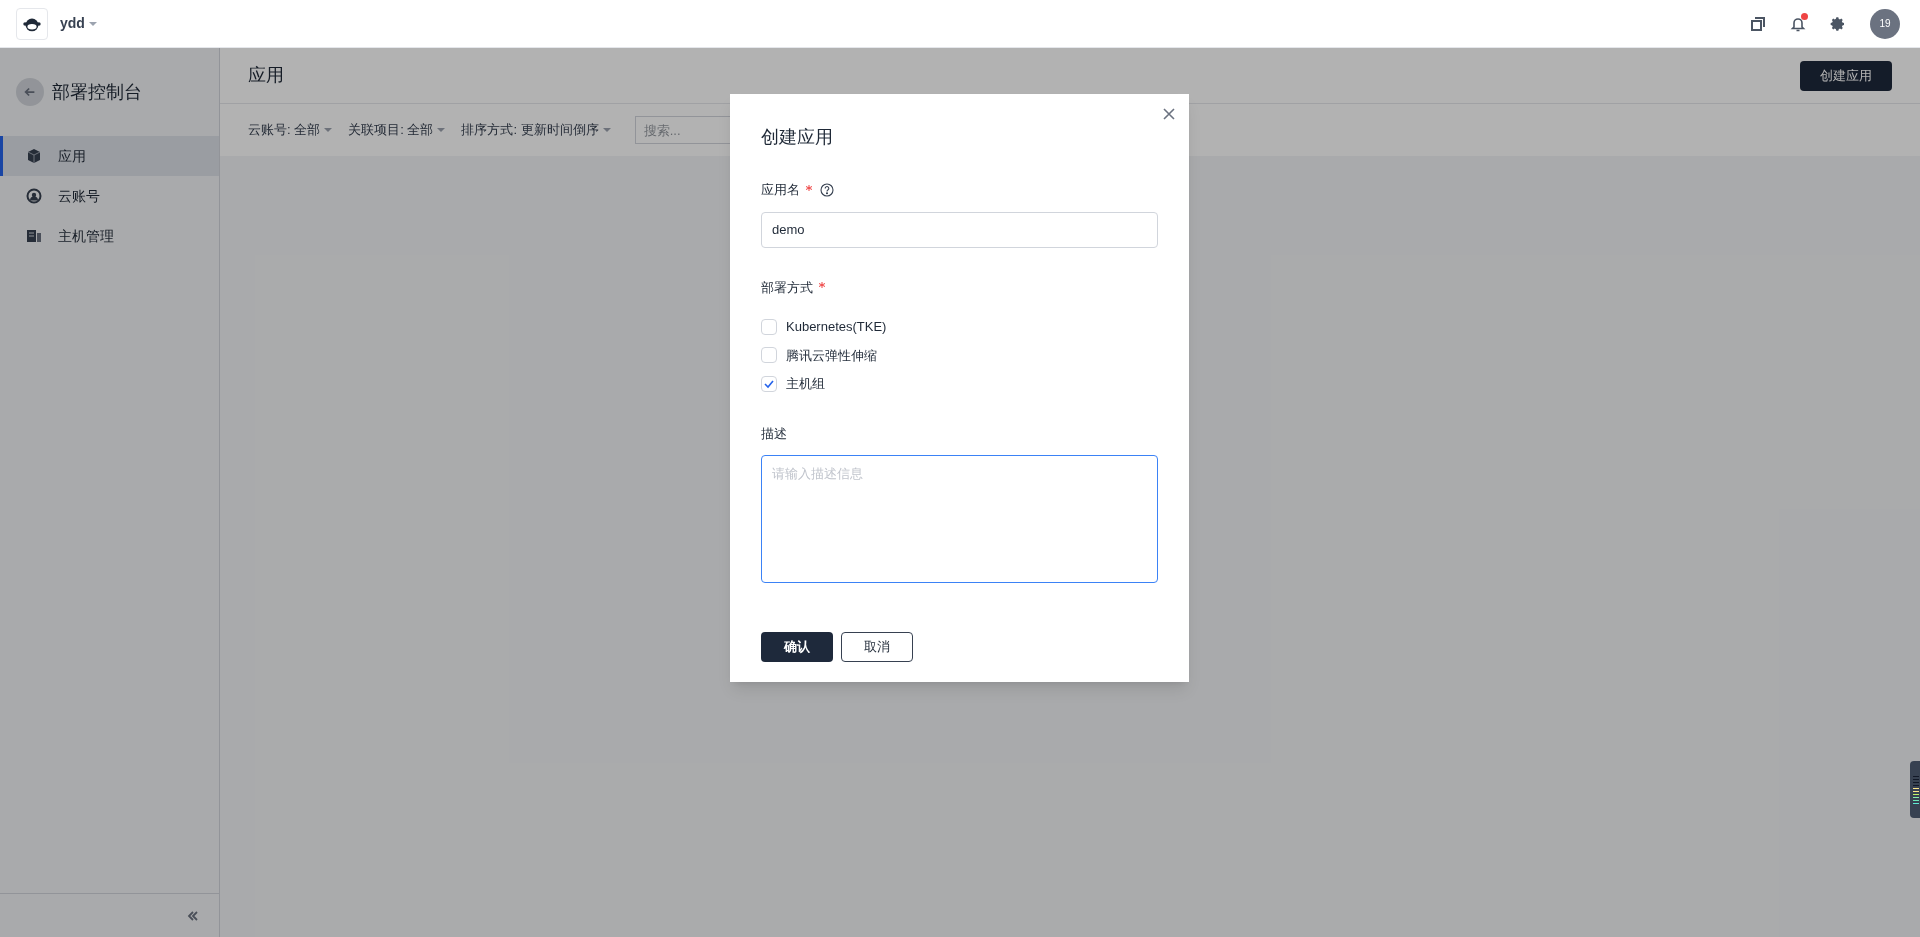  What do you see at coordinates (1758, 23) in the screenshot?
I see `windows-icon` at bounding box center [1758, 23].